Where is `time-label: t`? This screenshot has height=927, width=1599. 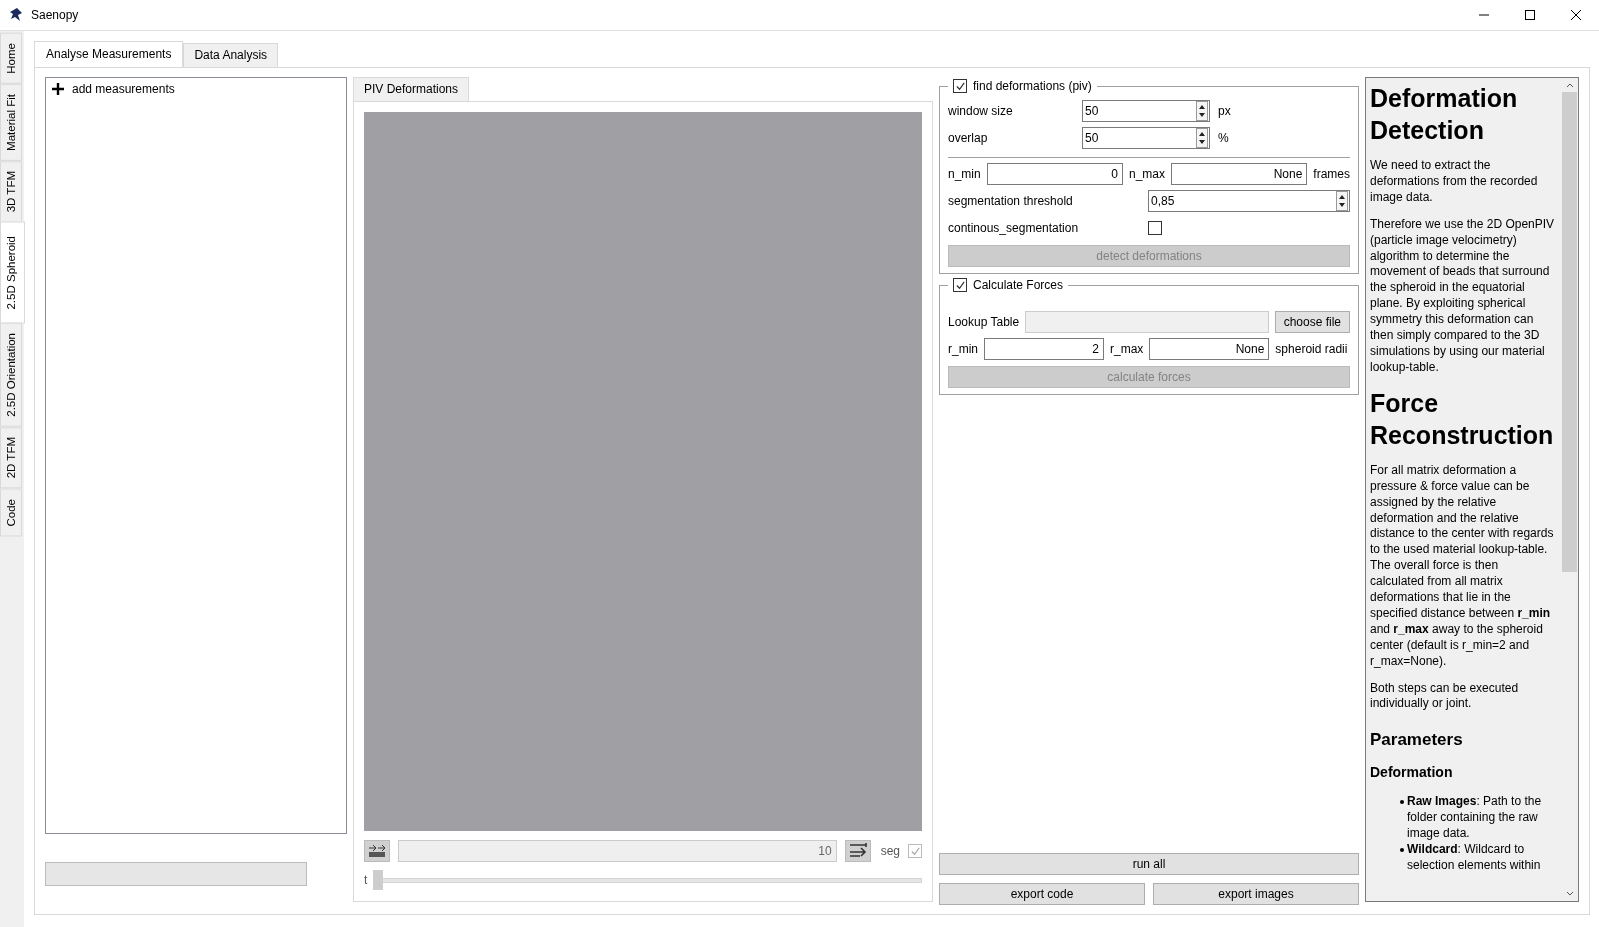
time-label: t is located at coordinates (366, 880).